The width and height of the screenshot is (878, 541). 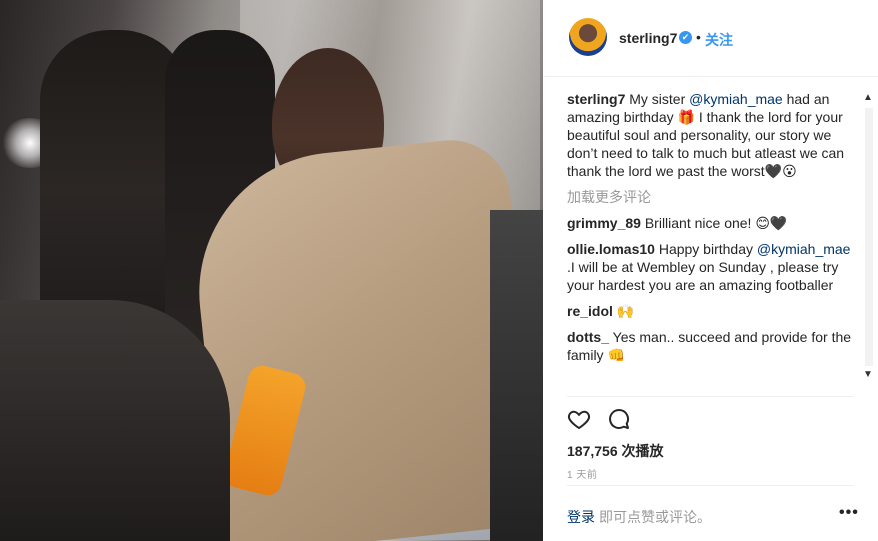 I want to click on verified-badge-icon: ✔, so click(x=685, y=37).